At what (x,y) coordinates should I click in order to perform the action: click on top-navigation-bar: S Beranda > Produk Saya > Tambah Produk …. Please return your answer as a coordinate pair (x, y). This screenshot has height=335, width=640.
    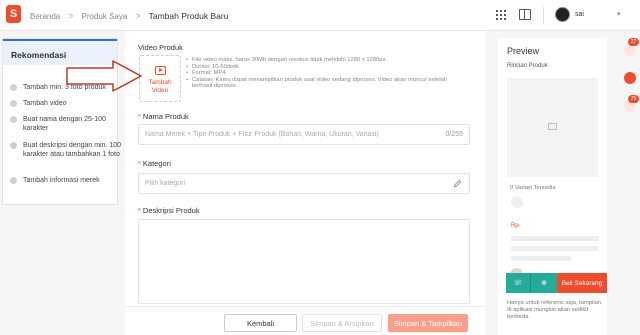
    Looking at the image, I should click on (320, 15).